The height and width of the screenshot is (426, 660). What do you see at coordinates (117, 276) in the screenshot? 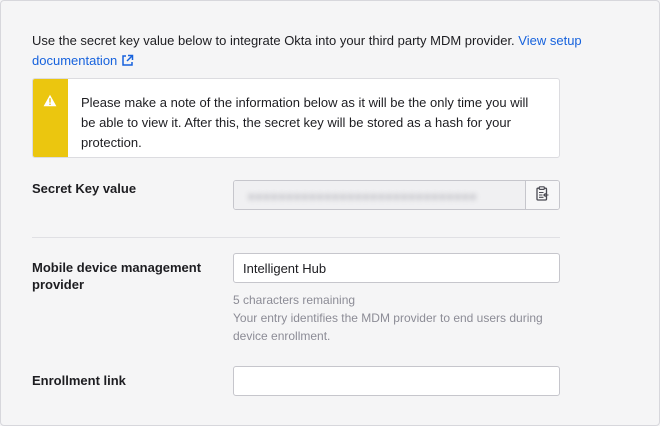
I see `mdm-provider-label: Mobile device management provider` at bounding box center [117, 276].